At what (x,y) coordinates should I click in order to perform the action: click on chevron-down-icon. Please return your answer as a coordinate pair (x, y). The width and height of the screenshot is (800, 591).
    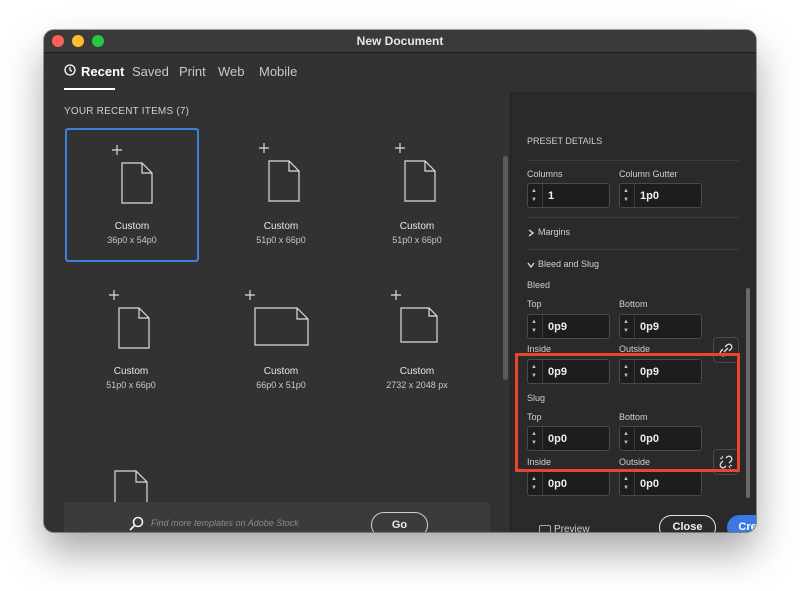
    Looking at the image, I should click on (531, 265).